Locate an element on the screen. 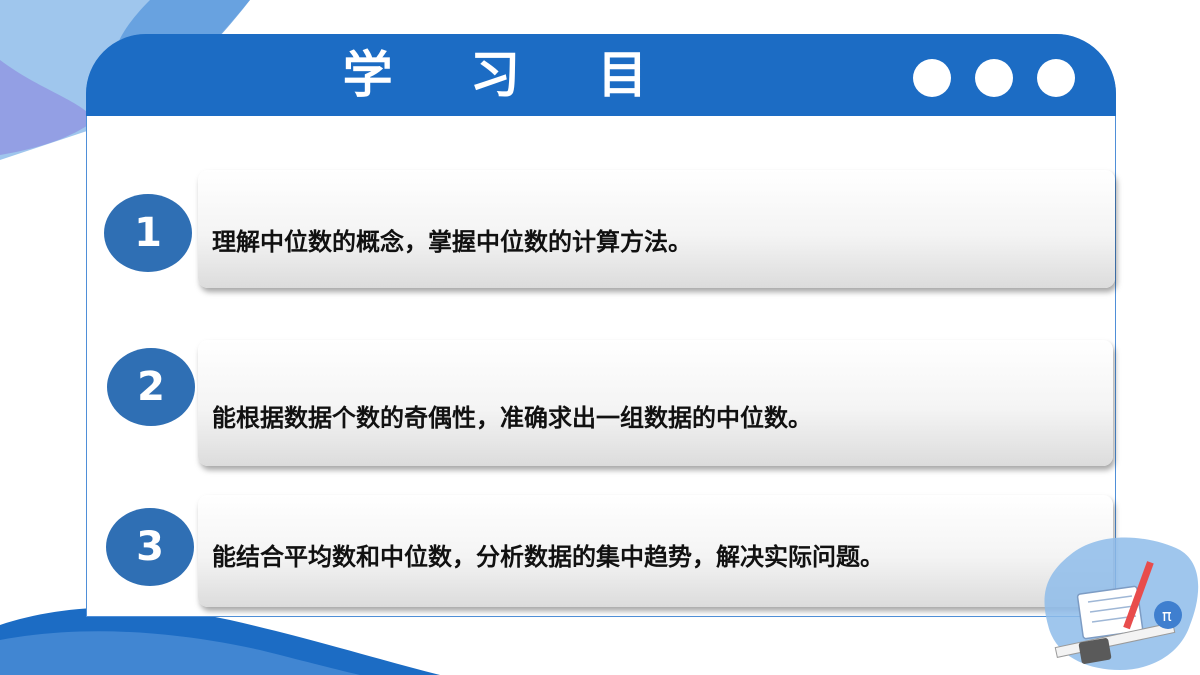 The width and height of the screenshot is (1200, 675). objective-card-1: 理解中位数的概念，掌握中位数的计算方法。 is located at coordinates (656, 229).